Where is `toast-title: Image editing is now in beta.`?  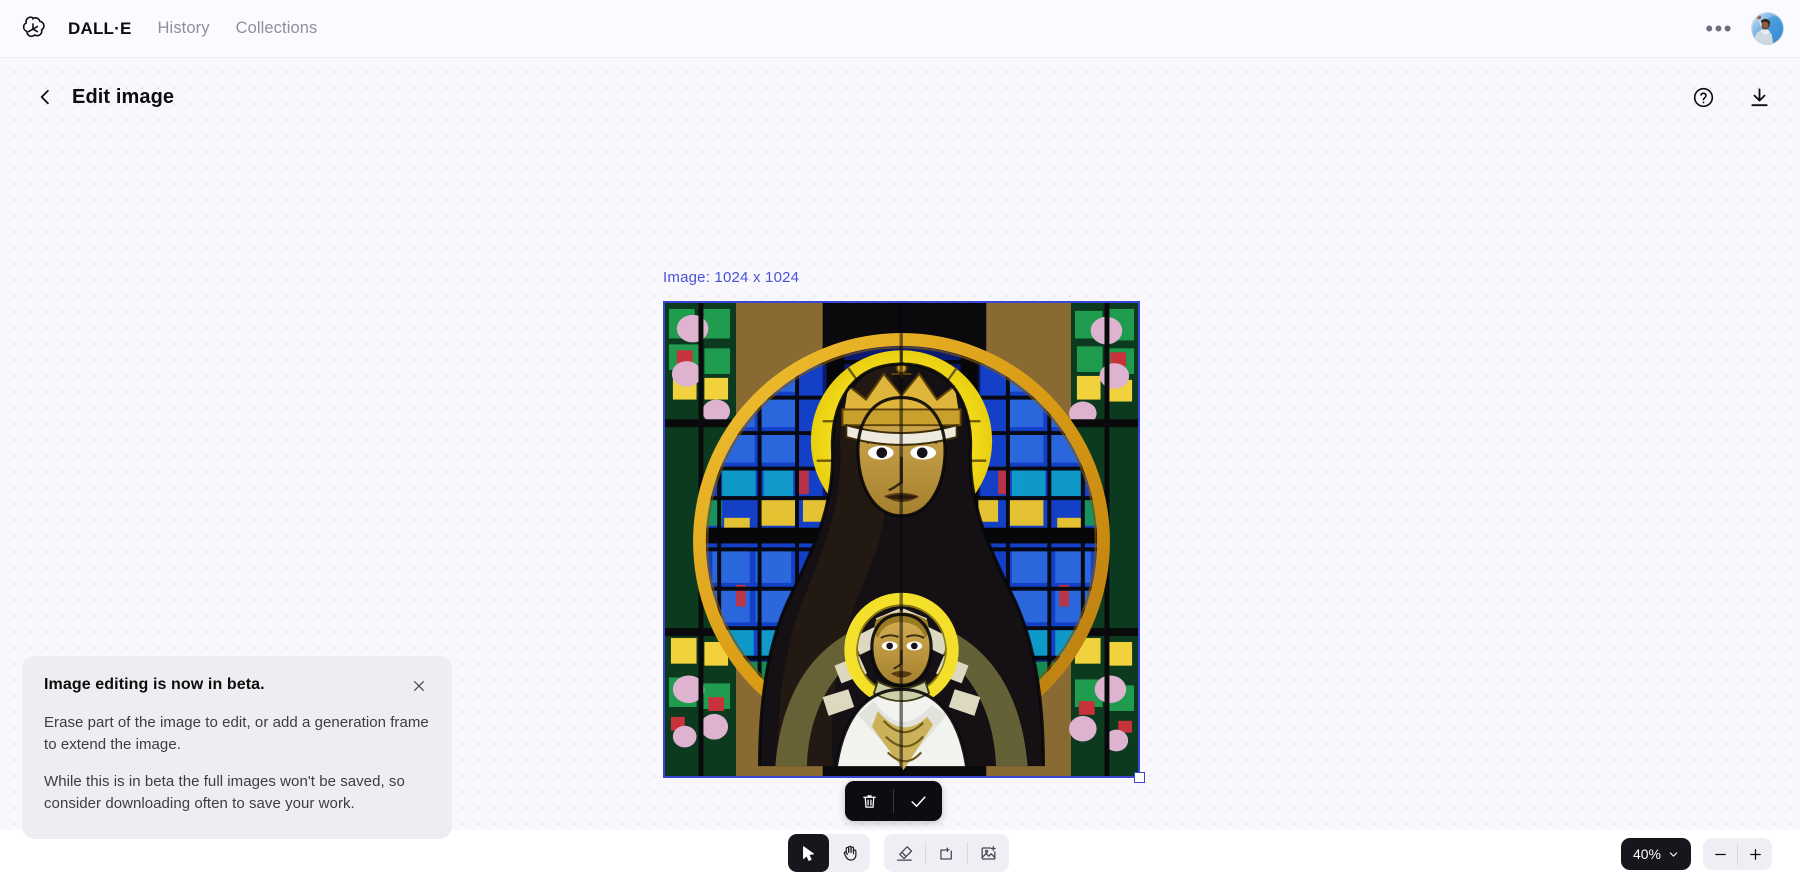
toast-title: Image editing is now in beta. is located at coordinates (154, 684).